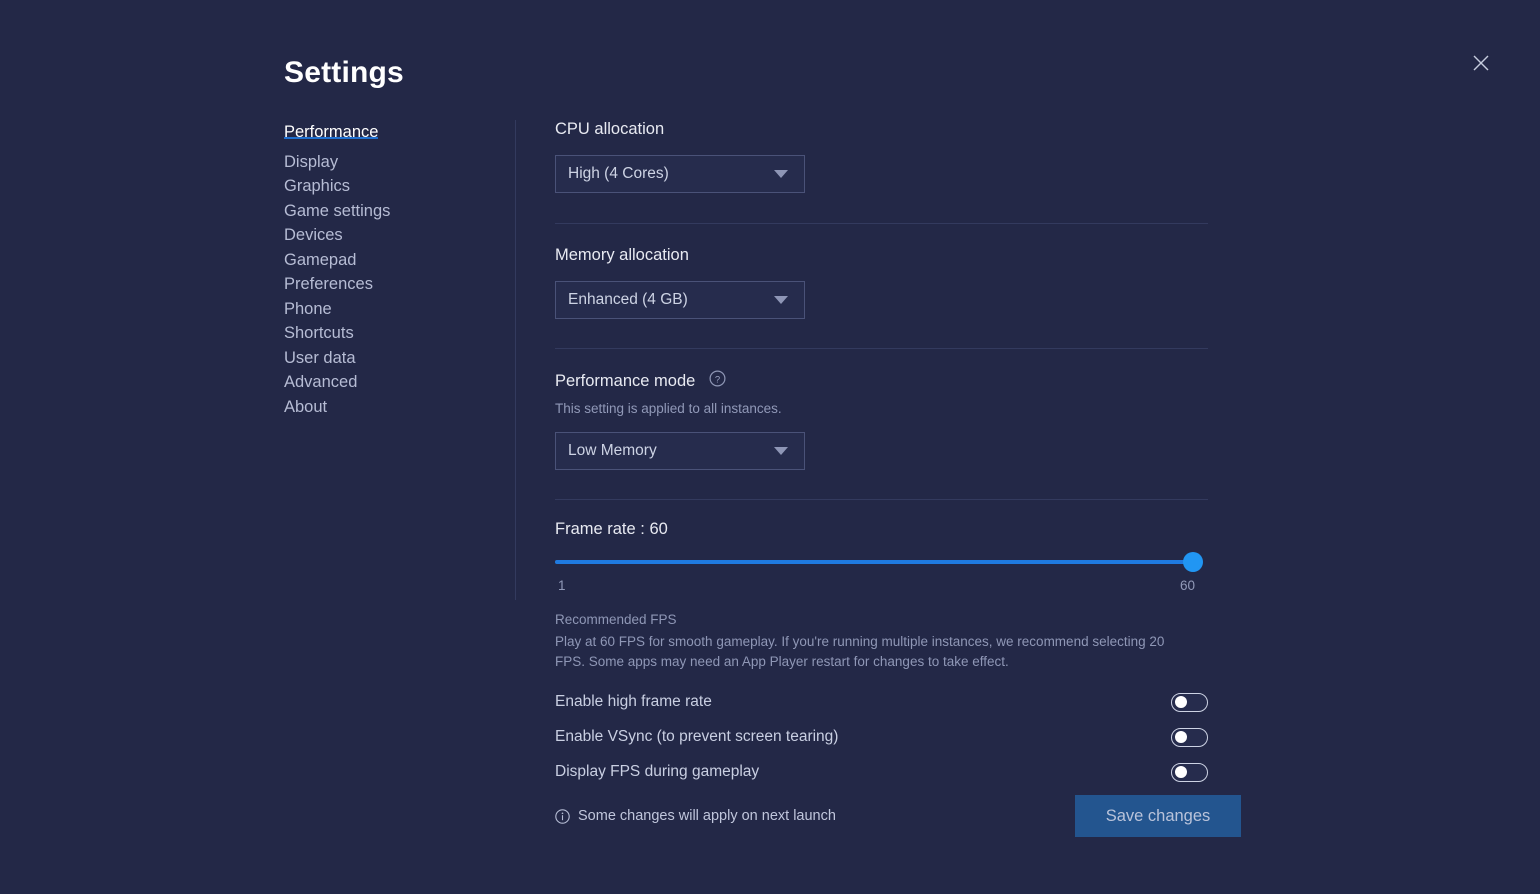 This screenshot has width=1540, height=894. What do you see at coordinates (344, 72) in the screenshot?
I see `page-title: Settings` at bounding box center [344, 72].